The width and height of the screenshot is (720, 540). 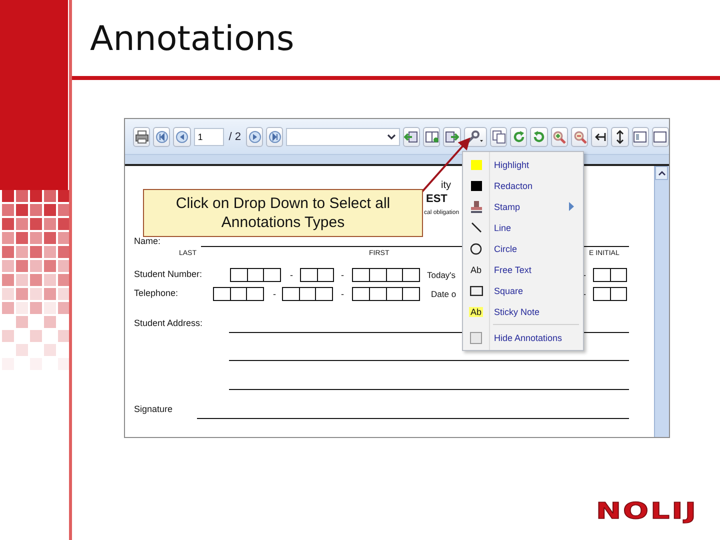 I want to click on first-page-button, so click(x=161, y=136).